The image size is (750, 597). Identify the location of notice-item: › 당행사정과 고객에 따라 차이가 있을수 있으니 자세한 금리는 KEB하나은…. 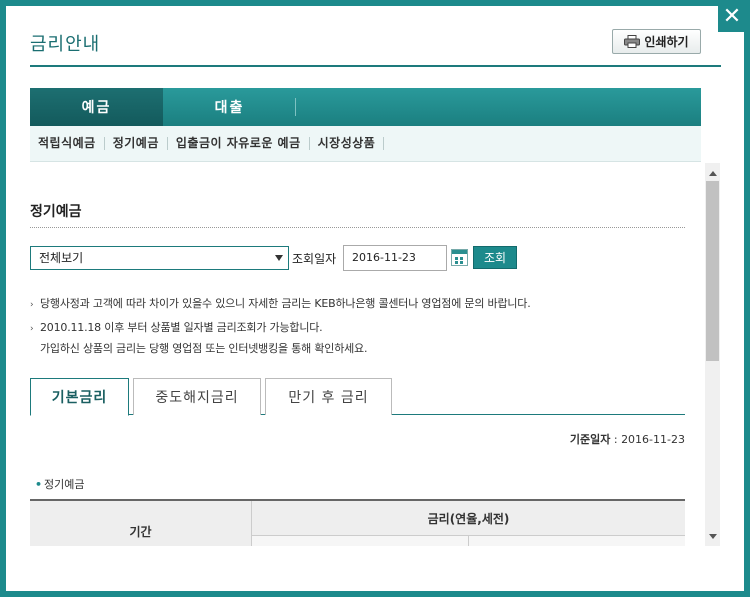
(280, 303).